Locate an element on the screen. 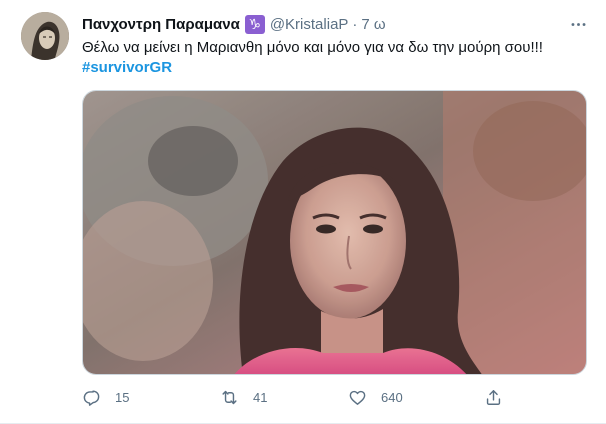 This screenshot has height=424, width=606. share-button is located at coordinates (493, 397).